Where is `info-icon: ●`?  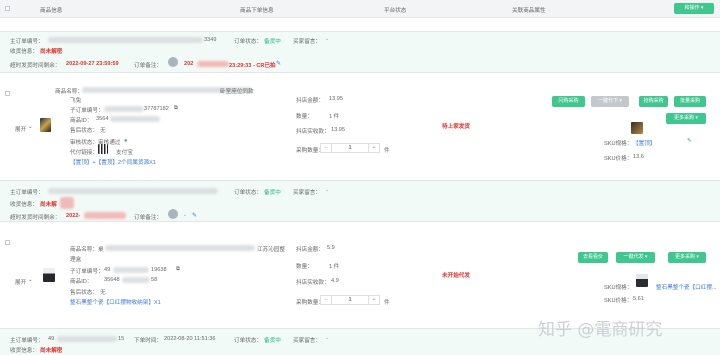
info-icon: ● is located at coordinates (126, 141).